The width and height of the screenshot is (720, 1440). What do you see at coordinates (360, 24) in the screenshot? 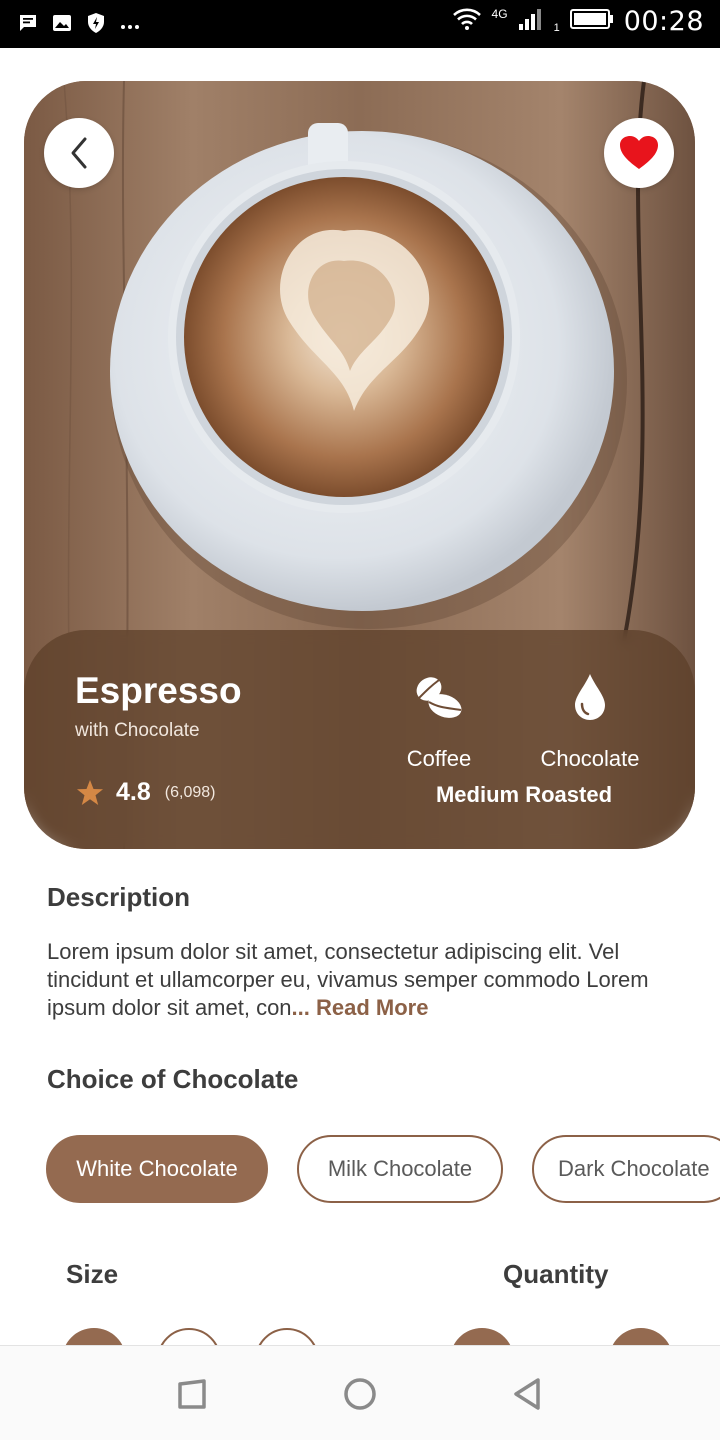
I see `status-bar: 4G 1 00:28` at bounding box center [360, 24].